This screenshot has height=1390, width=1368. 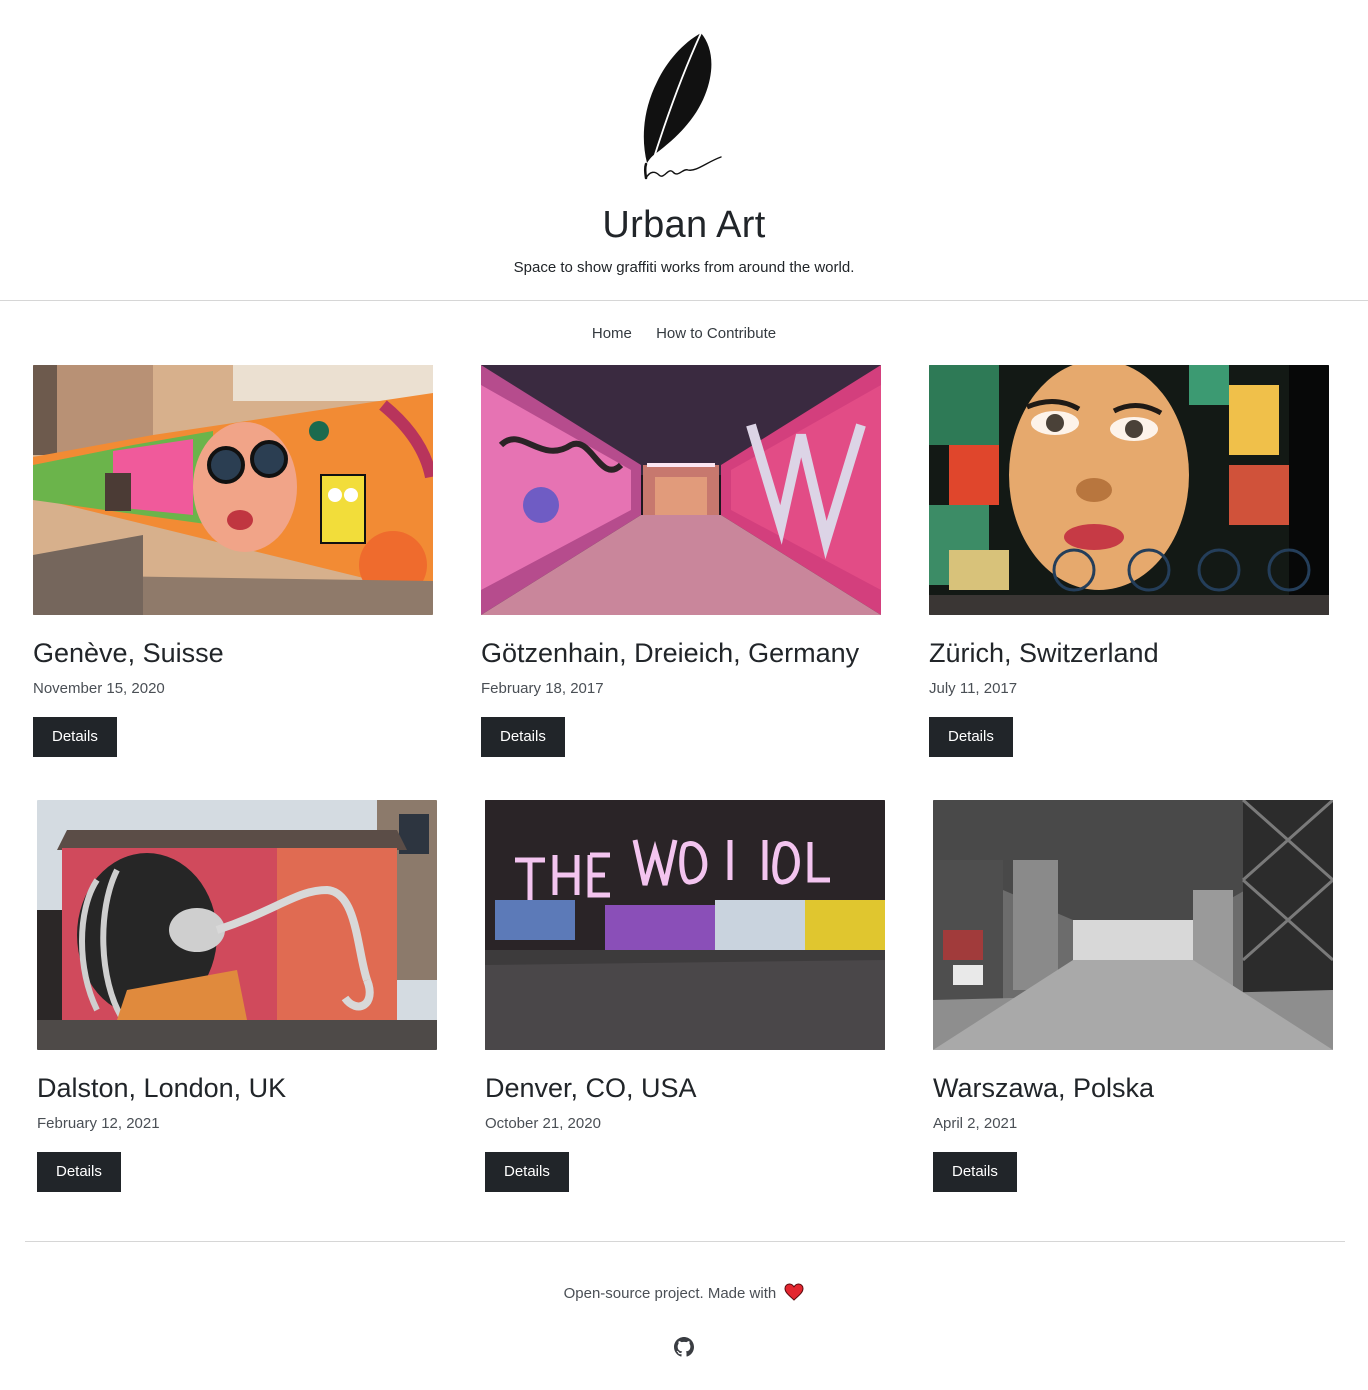 I want to click on card-date: April 2, 2021, so click(x=975, y=1123).